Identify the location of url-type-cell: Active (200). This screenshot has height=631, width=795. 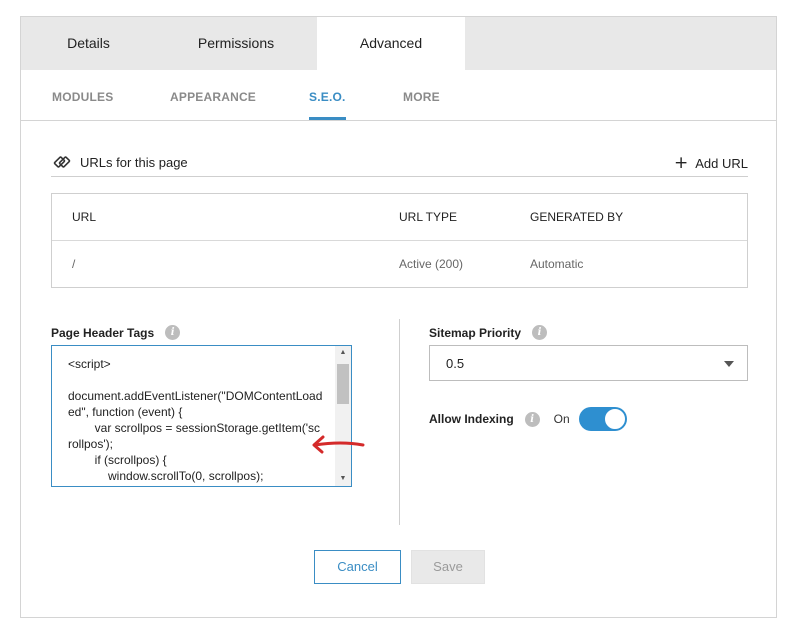
(431, 264).